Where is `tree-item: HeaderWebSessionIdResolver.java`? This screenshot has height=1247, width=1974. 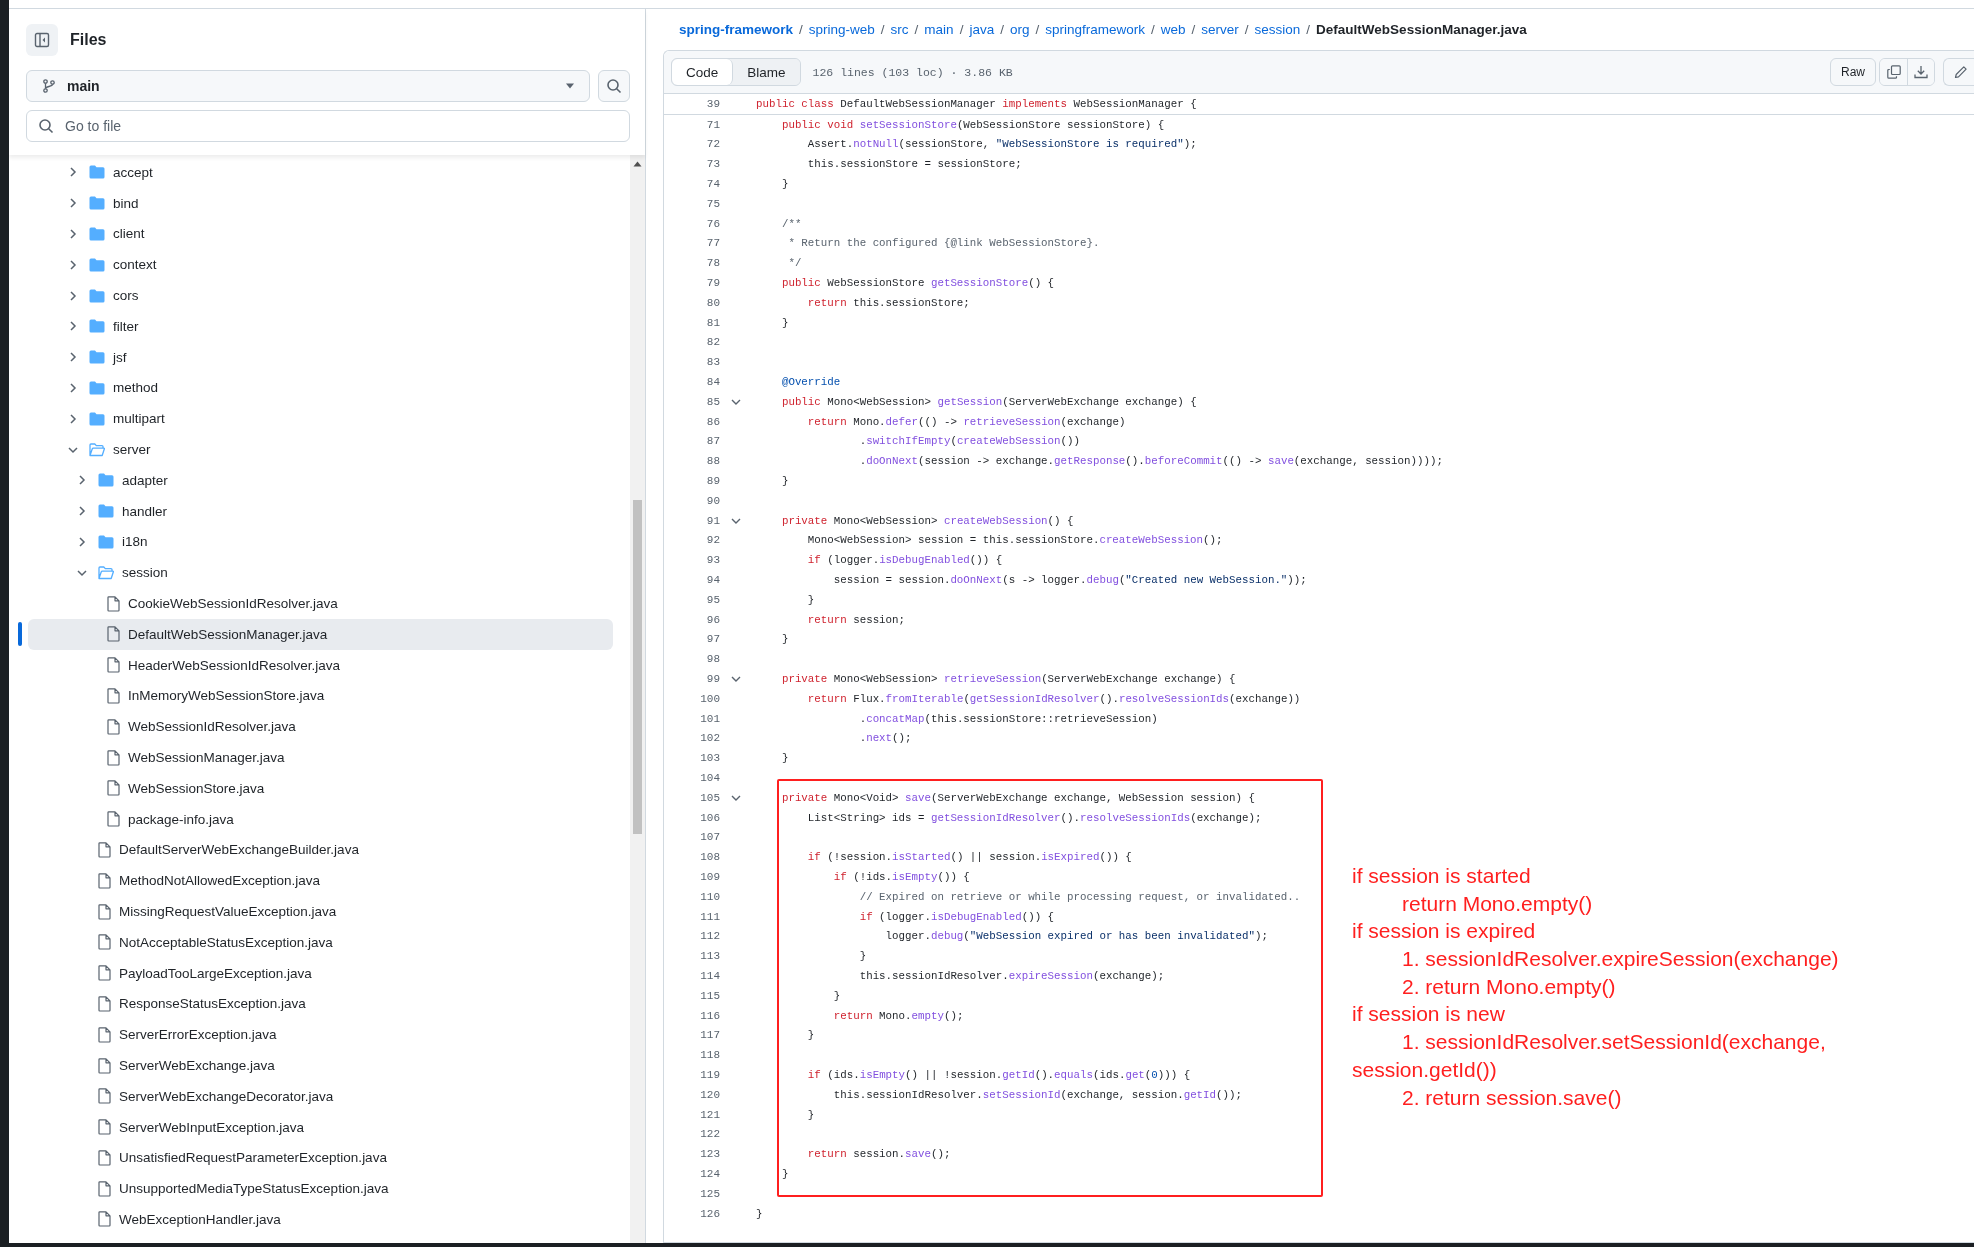 tree-item: HeaderWebSessionIdResolver.java is located at coordinates (320, 665).